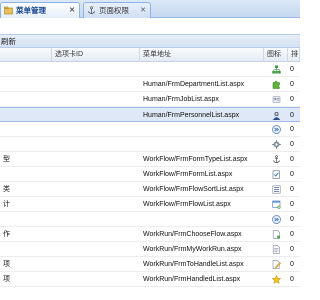 This screenshot has width=320, height=300. I want to click on cell-url: WorkRun/FrmToHandleList.aspx, so click(193, 264).